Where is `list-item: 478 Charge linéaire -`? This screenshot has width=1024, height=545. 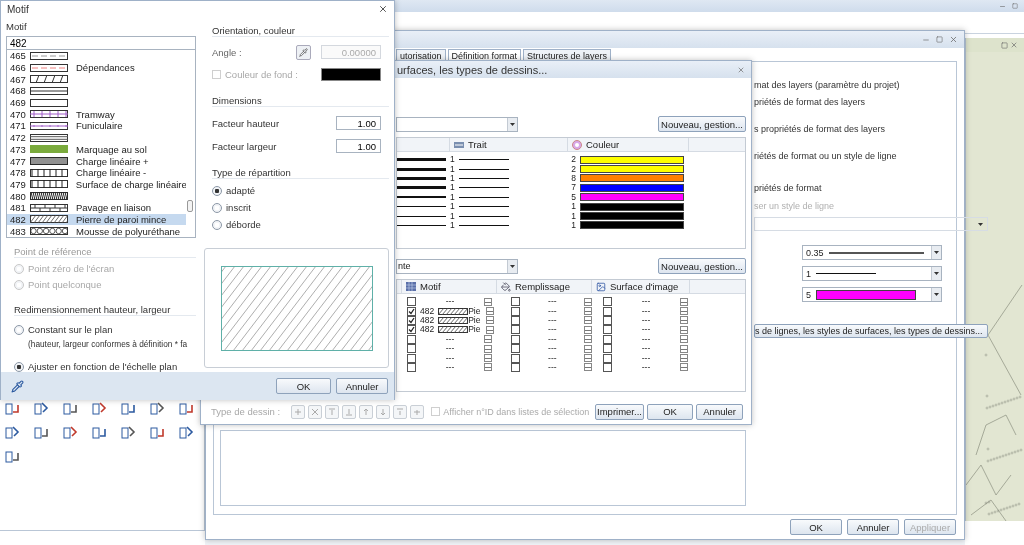 list-item: 478 Charge linéaire - is located at coordinates (96, 172).